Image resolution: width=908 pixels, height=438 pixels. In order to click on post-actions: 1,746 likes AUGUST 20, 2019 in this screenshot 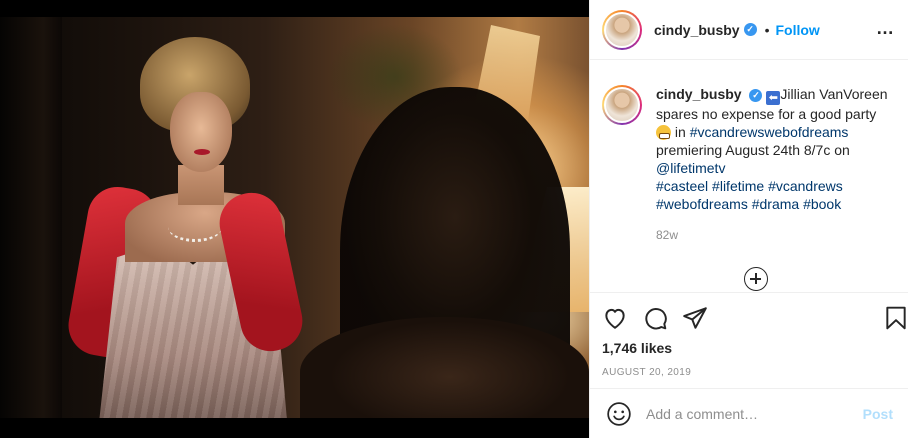, I will do `click(749, 339)`.